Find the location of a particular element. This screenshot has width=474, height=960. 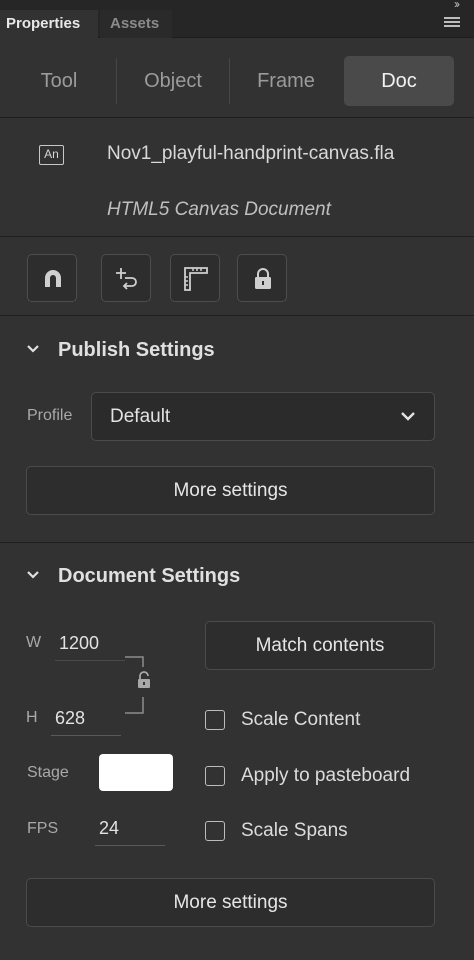

pin-transform-icon is located at coordinates (126, 279).